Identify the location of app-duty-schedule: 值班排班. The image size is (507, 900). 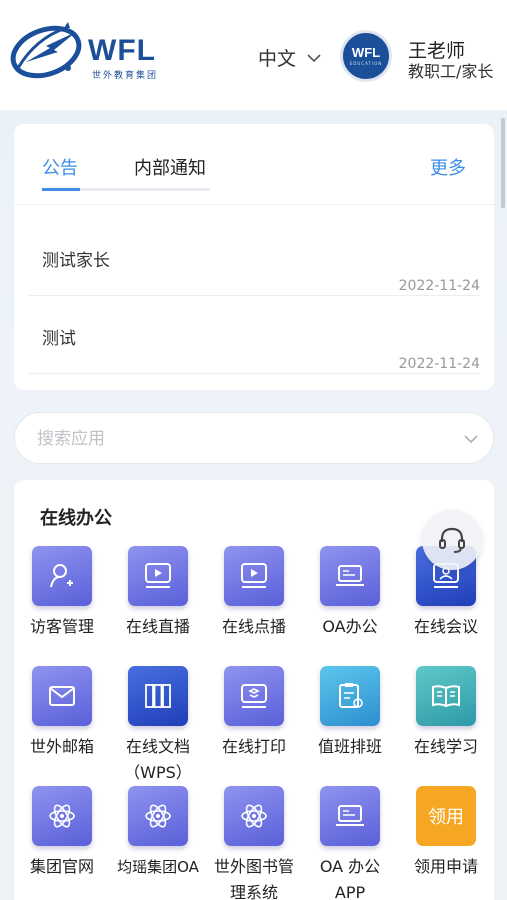
(350, 713).